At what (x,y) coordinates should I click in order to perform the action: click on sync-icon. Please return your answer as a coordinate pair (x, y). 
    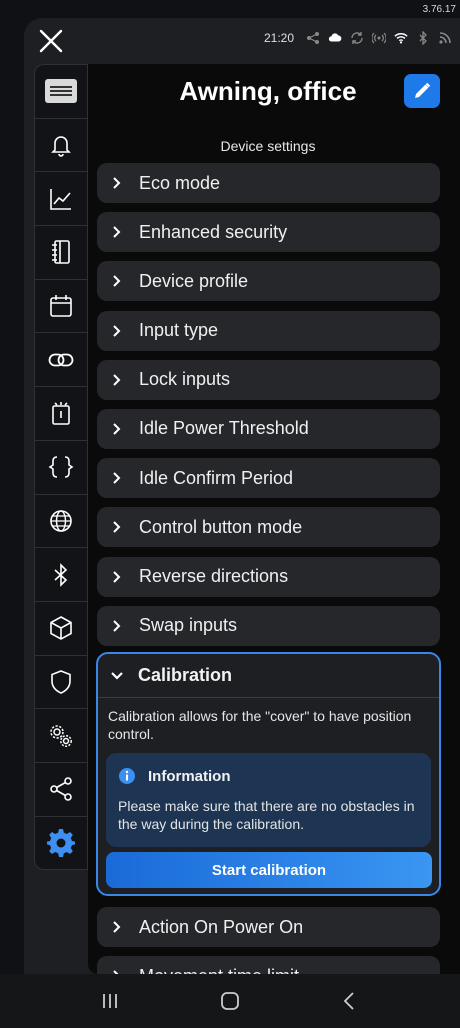
    Looking at the image, I should click on (357, 38).